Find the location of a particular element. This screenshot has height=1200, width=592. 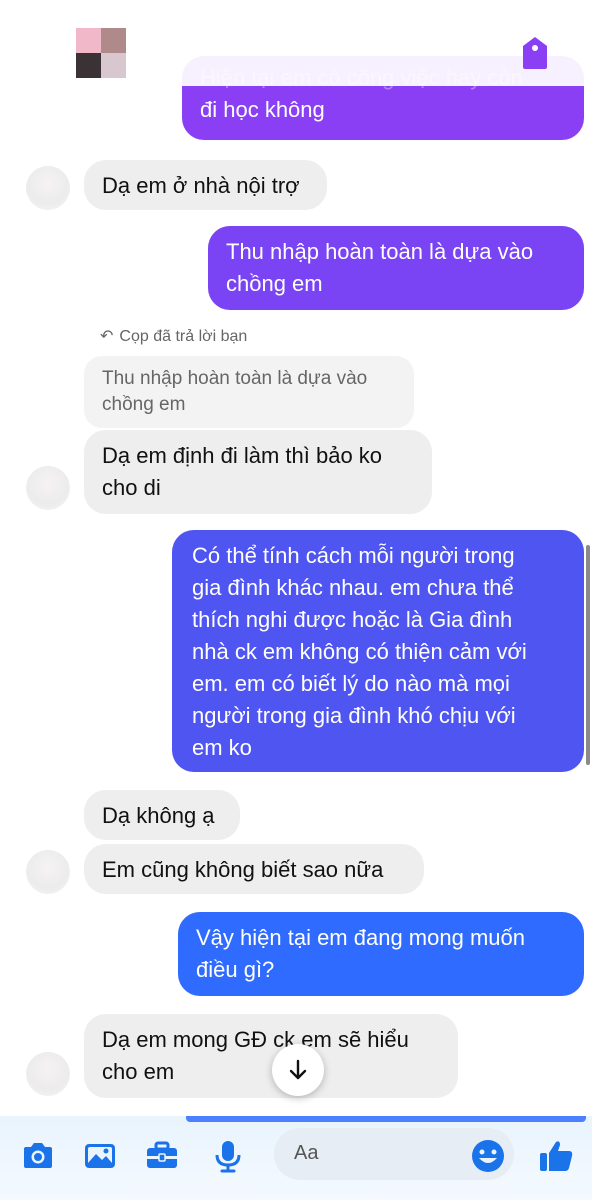

message-text: Thu nhập hoàn toàn là dựa vào is located at coordinates (380, 251).